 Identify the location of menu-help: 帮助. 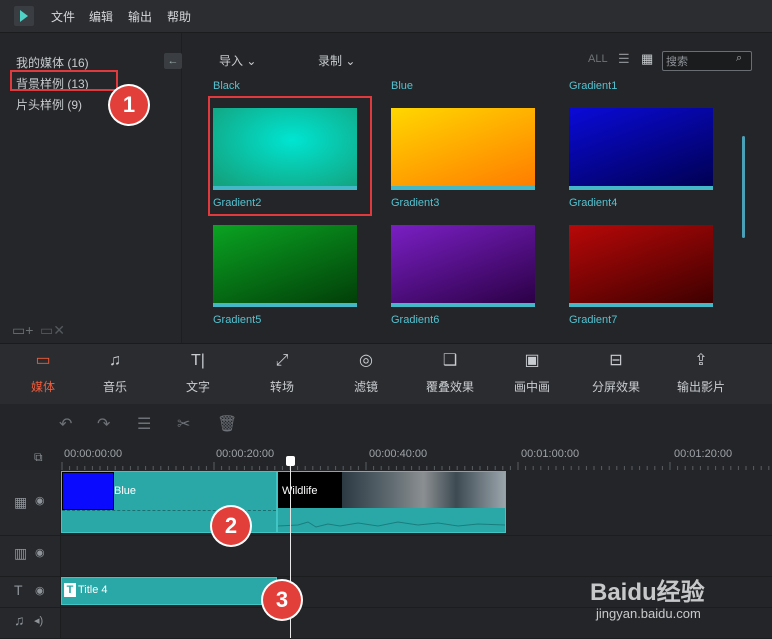
(179, 16).